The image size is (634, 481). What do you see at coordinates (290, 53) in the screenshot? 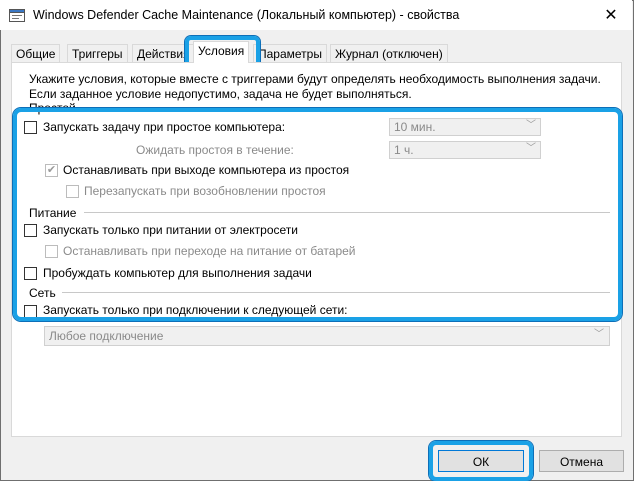
I see `tab-settings: Параметры` at bounding box center [290, 53].